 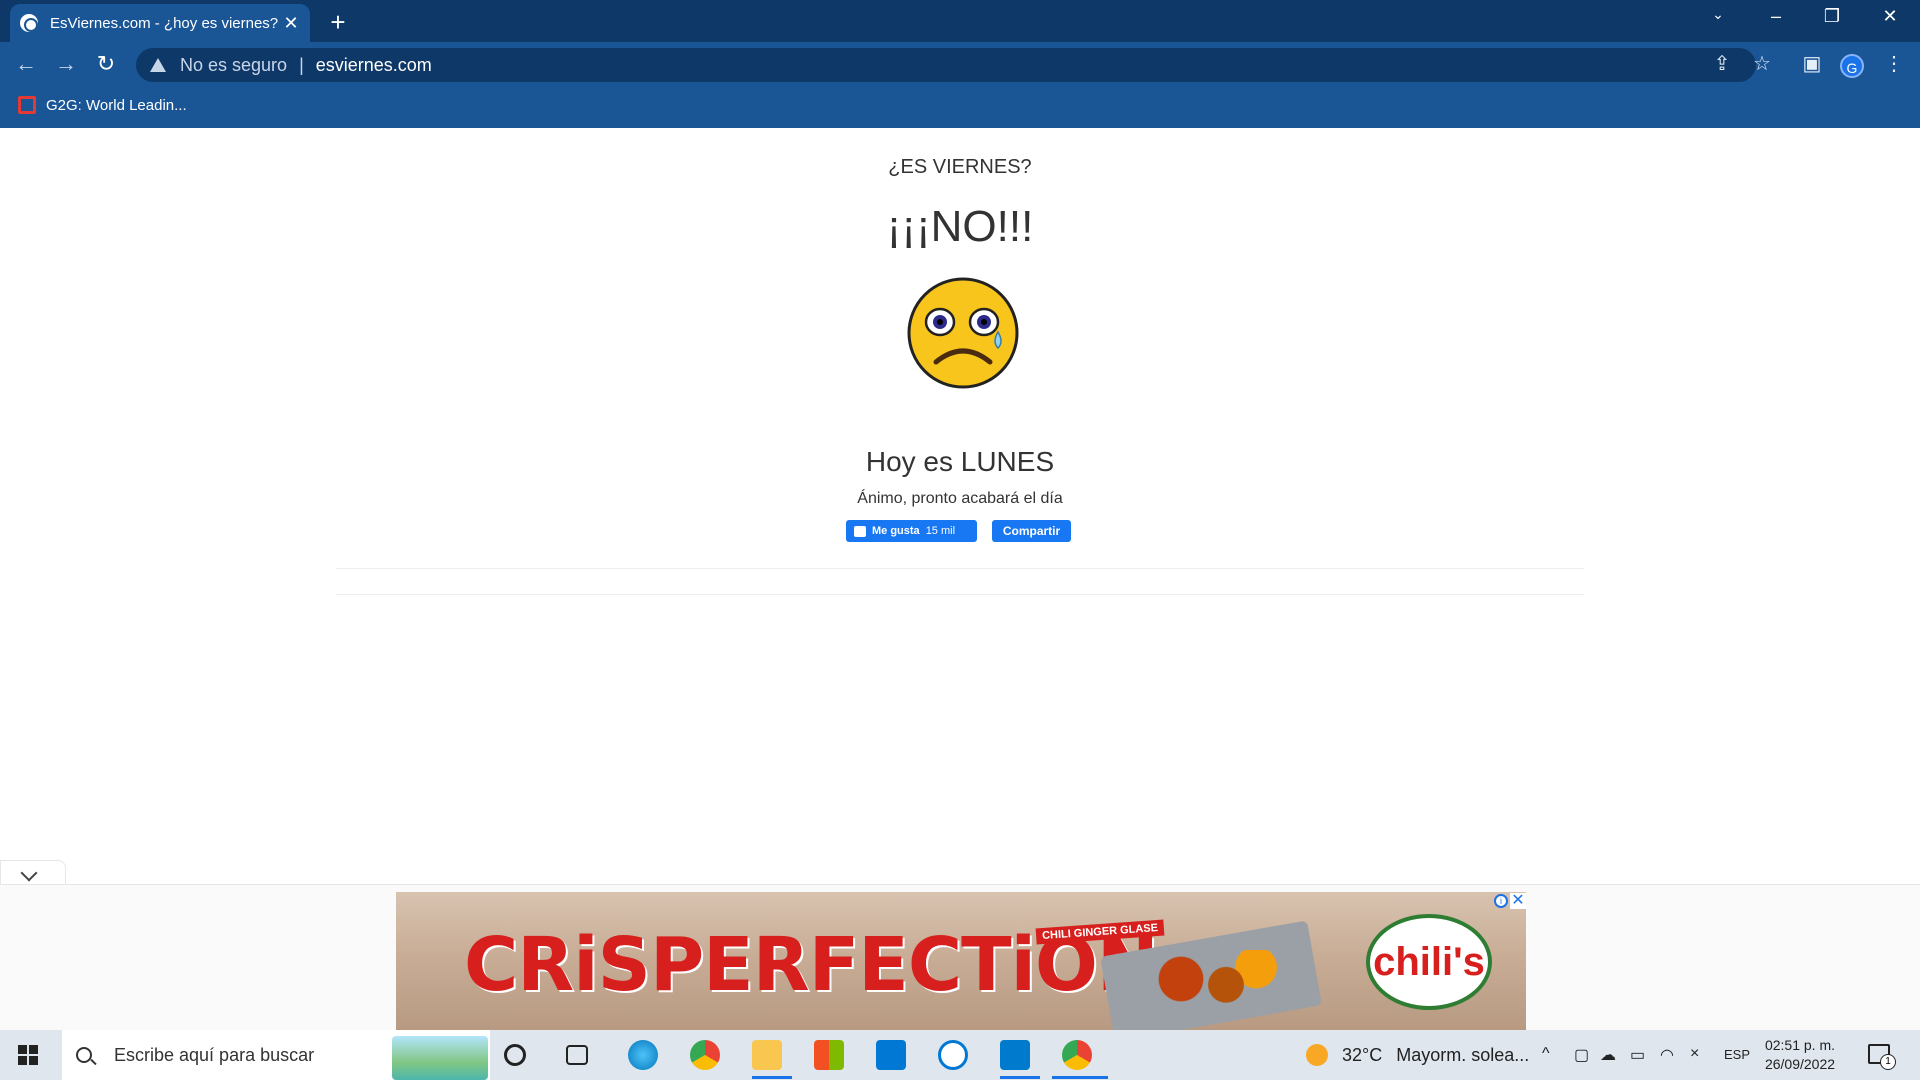 I want to click on edge-icon, so click(x=643, y=1055).